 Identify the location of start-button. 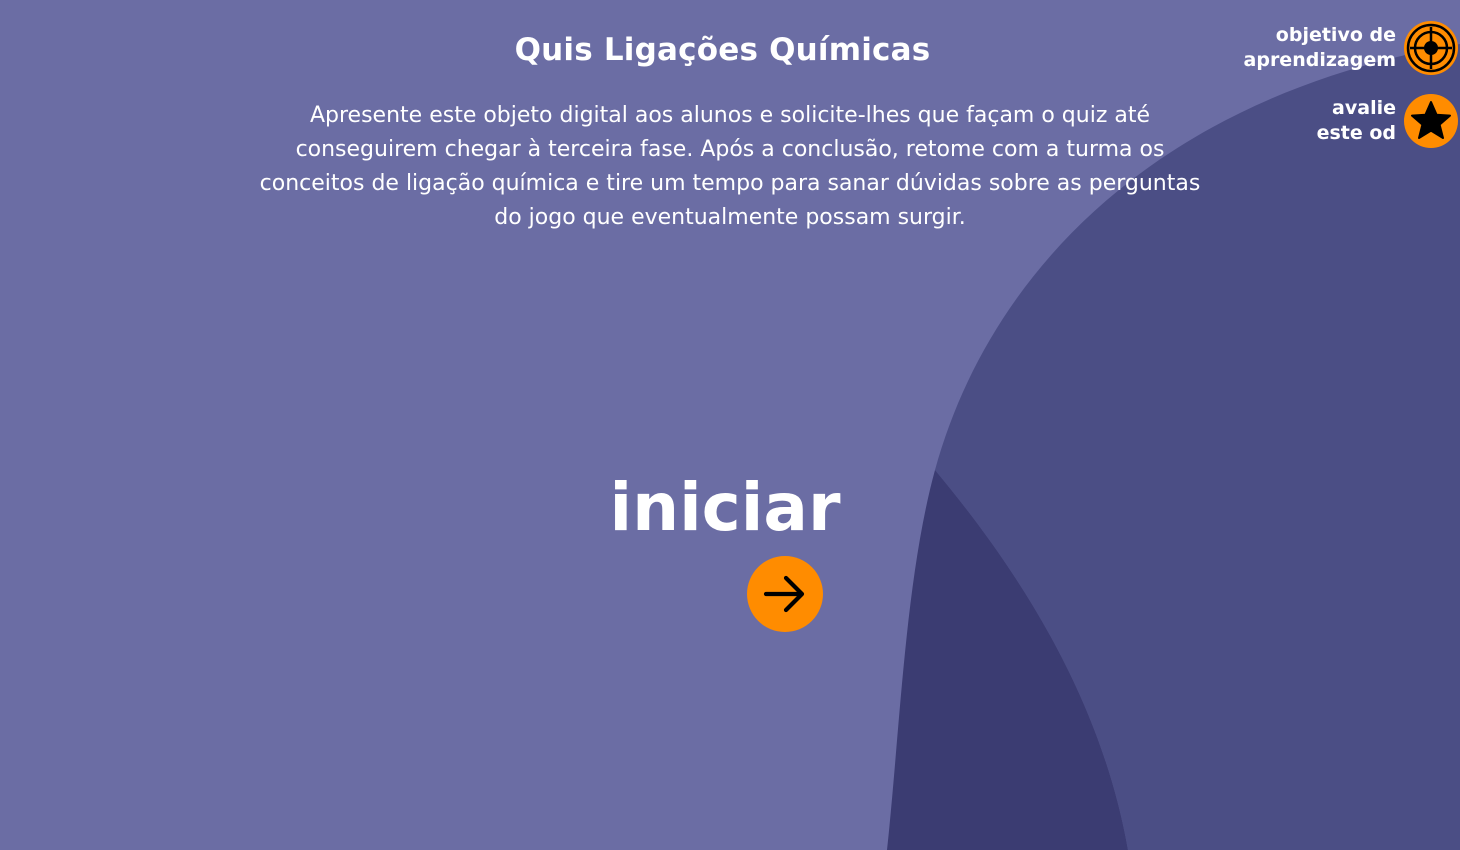
(785, 594).